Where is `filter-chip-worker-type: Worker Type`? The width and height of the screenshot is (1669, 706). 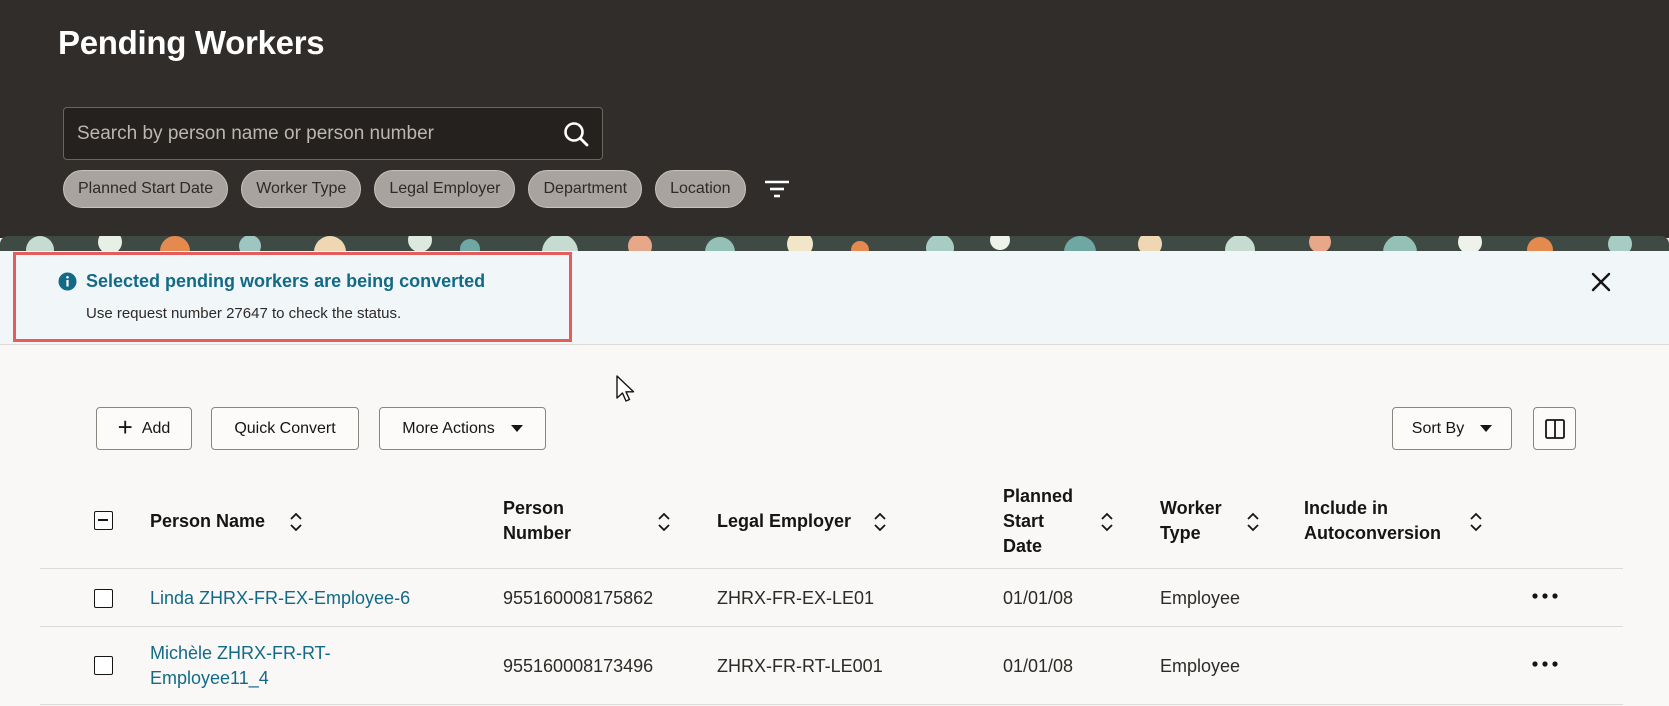 filter-chip-worker-type: Worker Type is located at coordinates (301, 189).